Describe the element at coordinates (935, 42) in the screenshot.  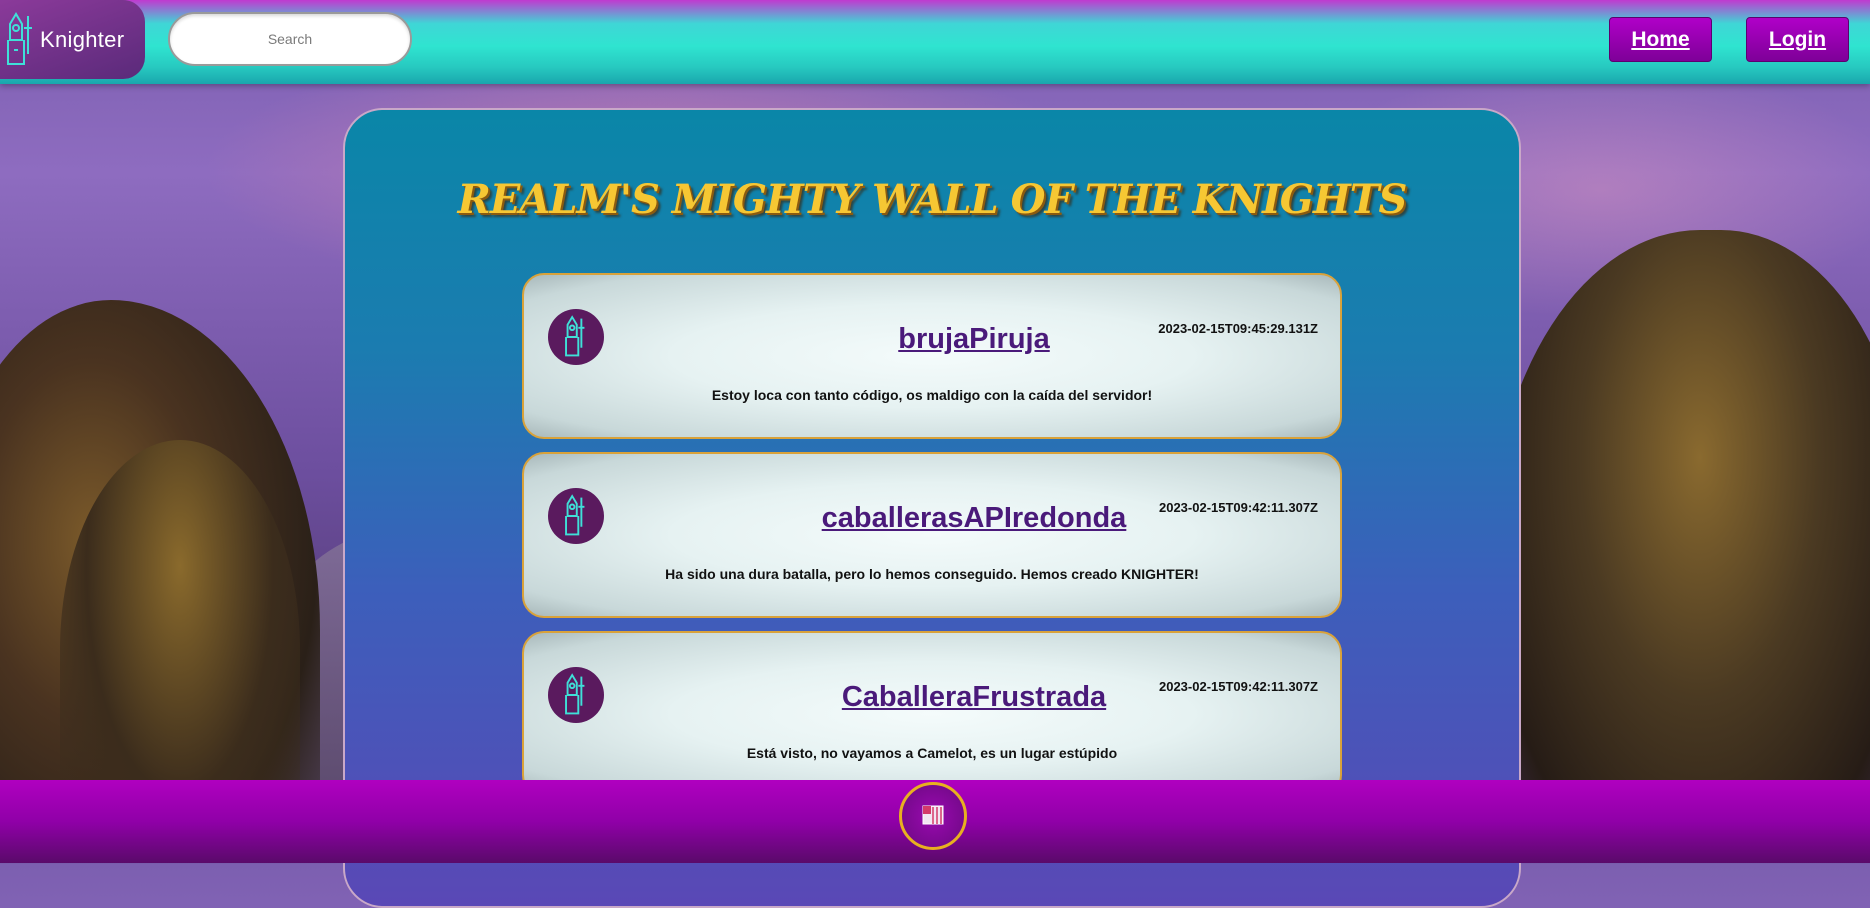
I see `top-navbar: Knighter Home Login` at that location.